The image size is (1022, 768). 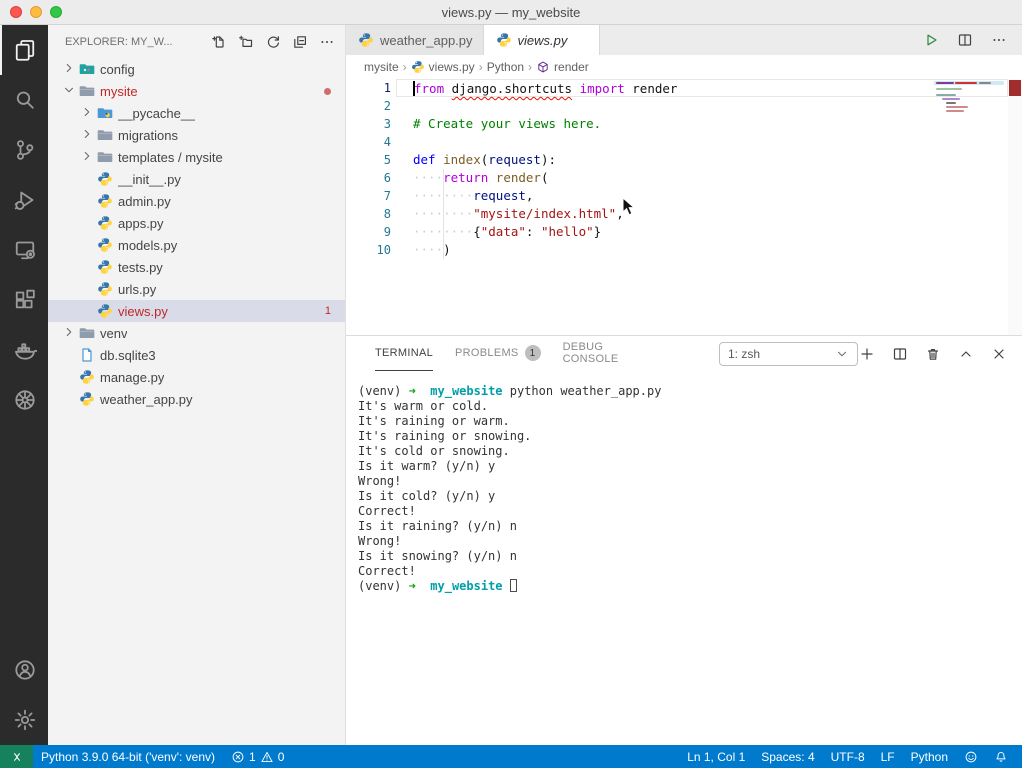 I want to click on activity-item-settings-gear, so click(x=24, y=720).